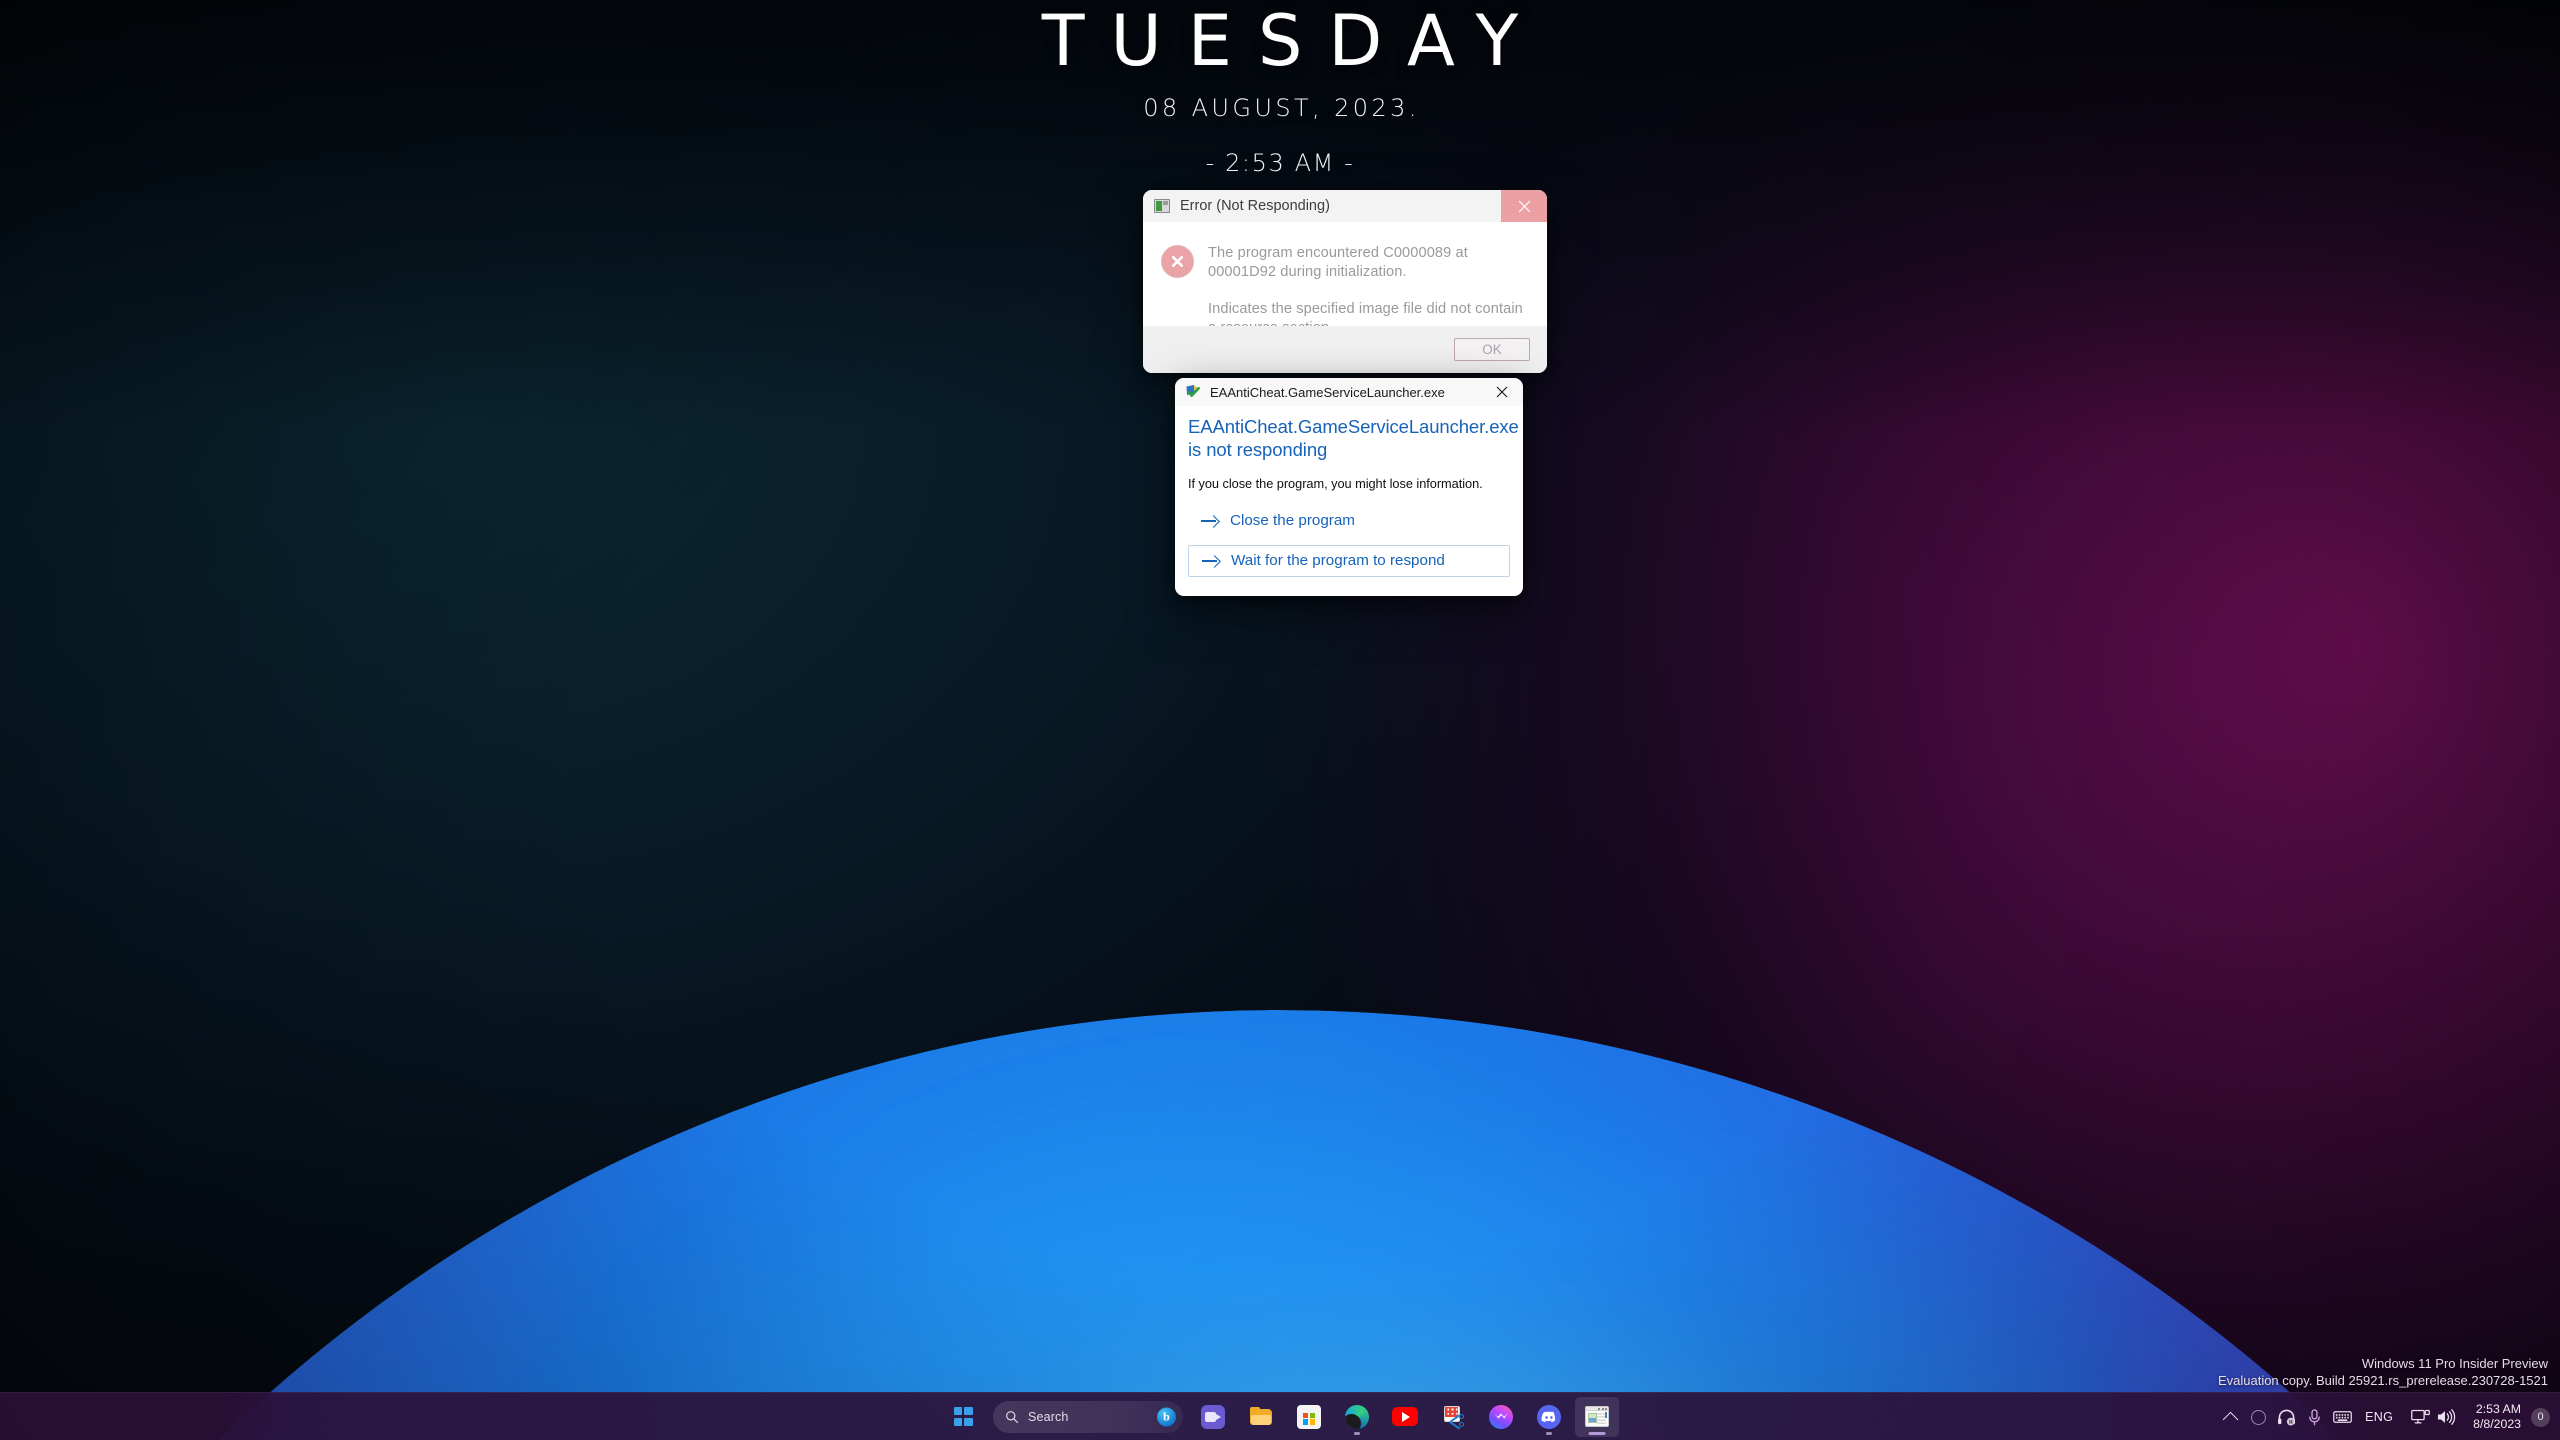 The image size is (2560, 1440). I want to click on notification-badge: 0, so click(2540, 1417).